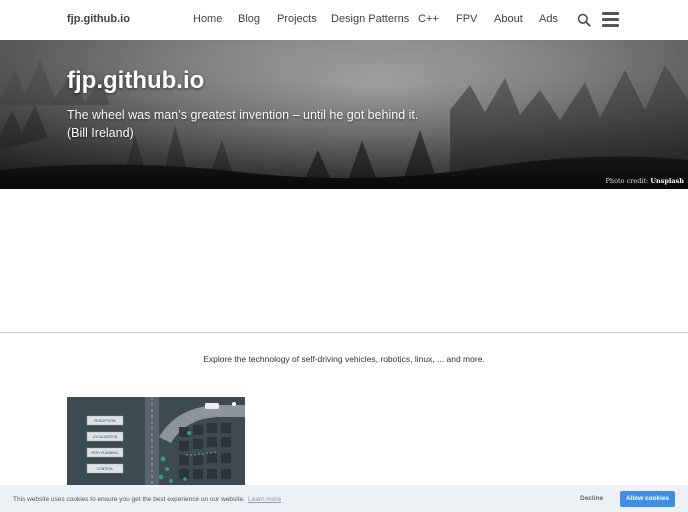 This screenshot has height=512, width=688. I want to click on label-path-planning: PATH PLANNING, so click(105, 453).